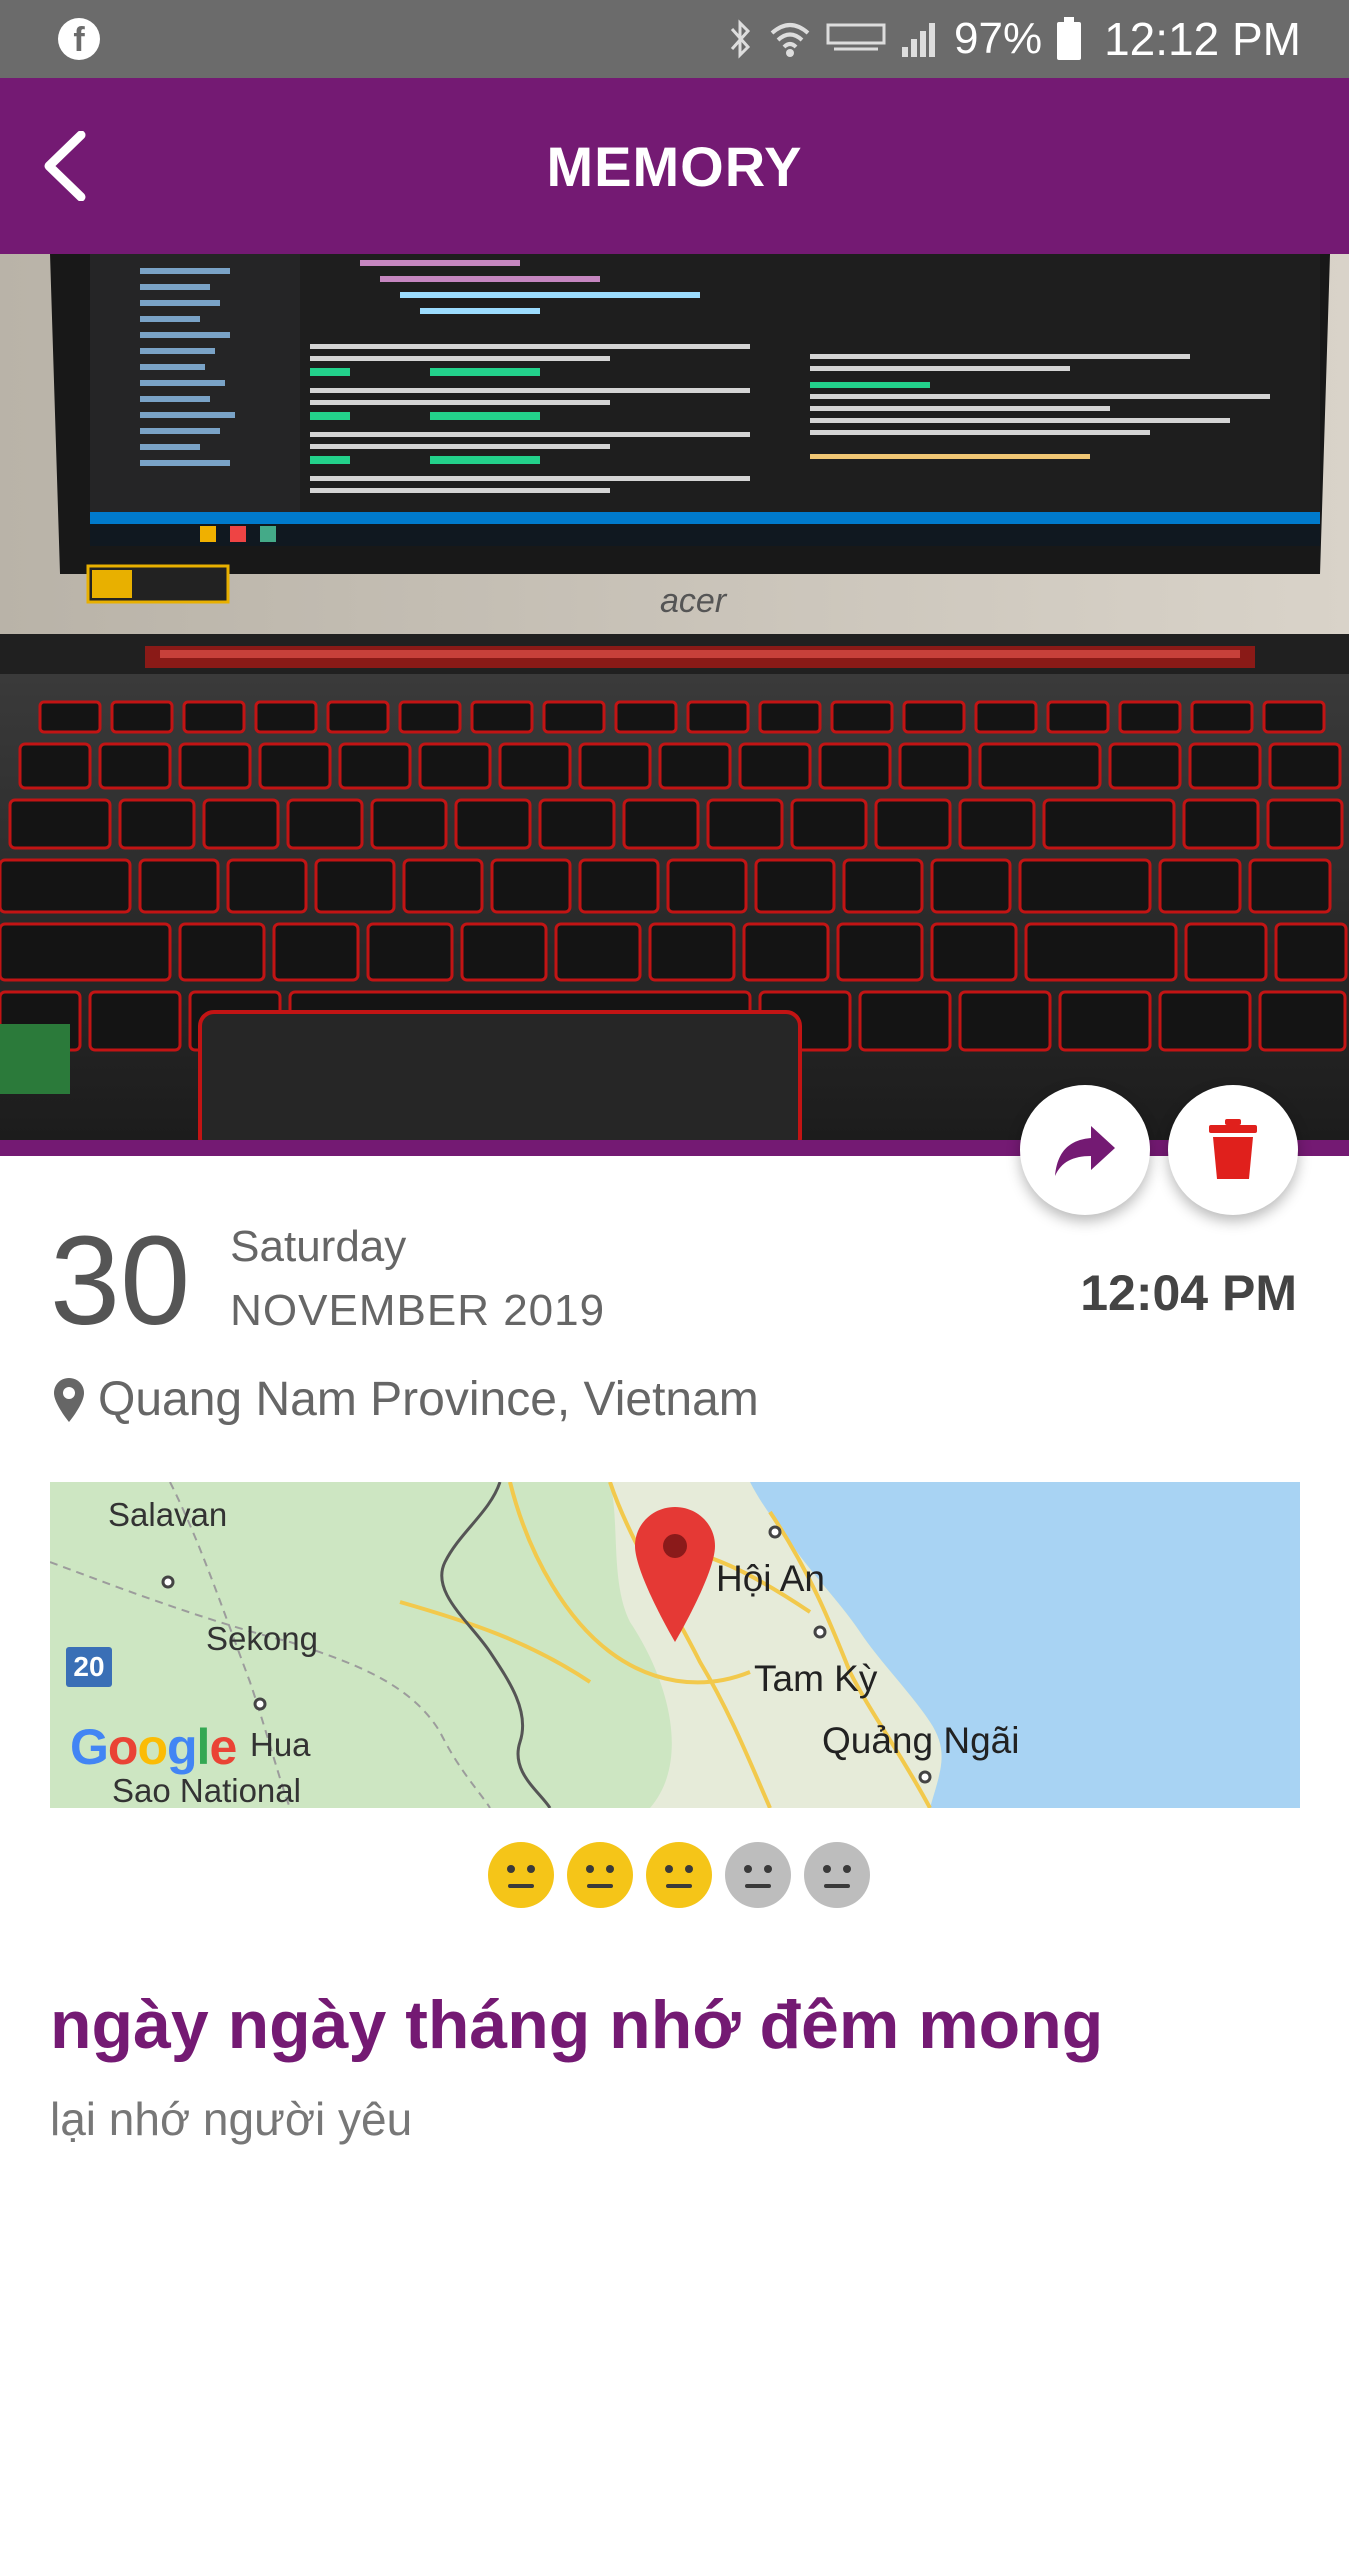 This screenshot has width=1349, height=2560. I want to click on volte-icon, so click(856, 37).